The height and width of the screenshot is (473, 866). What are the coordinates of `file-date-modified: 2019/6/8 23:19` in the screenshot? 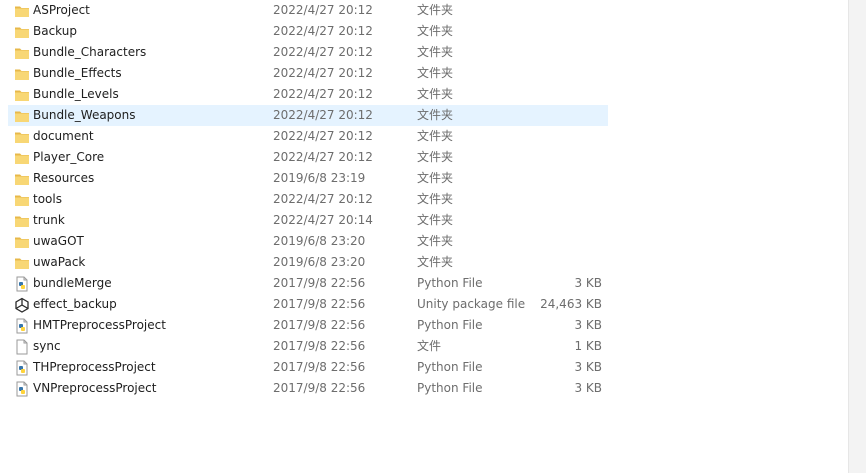 It's located at (319, 178).